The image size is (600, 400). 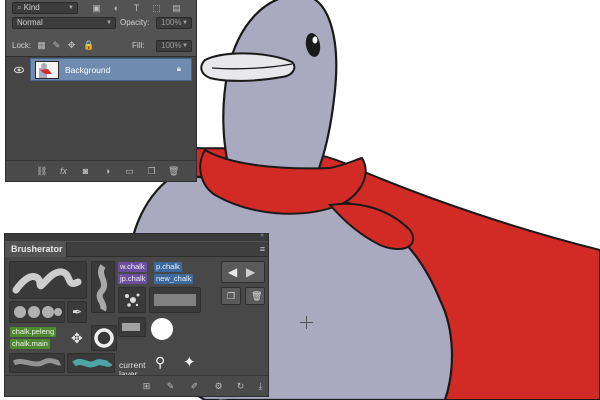 I want to click on move-tool-button: ✥, so click(x=78, y=338).